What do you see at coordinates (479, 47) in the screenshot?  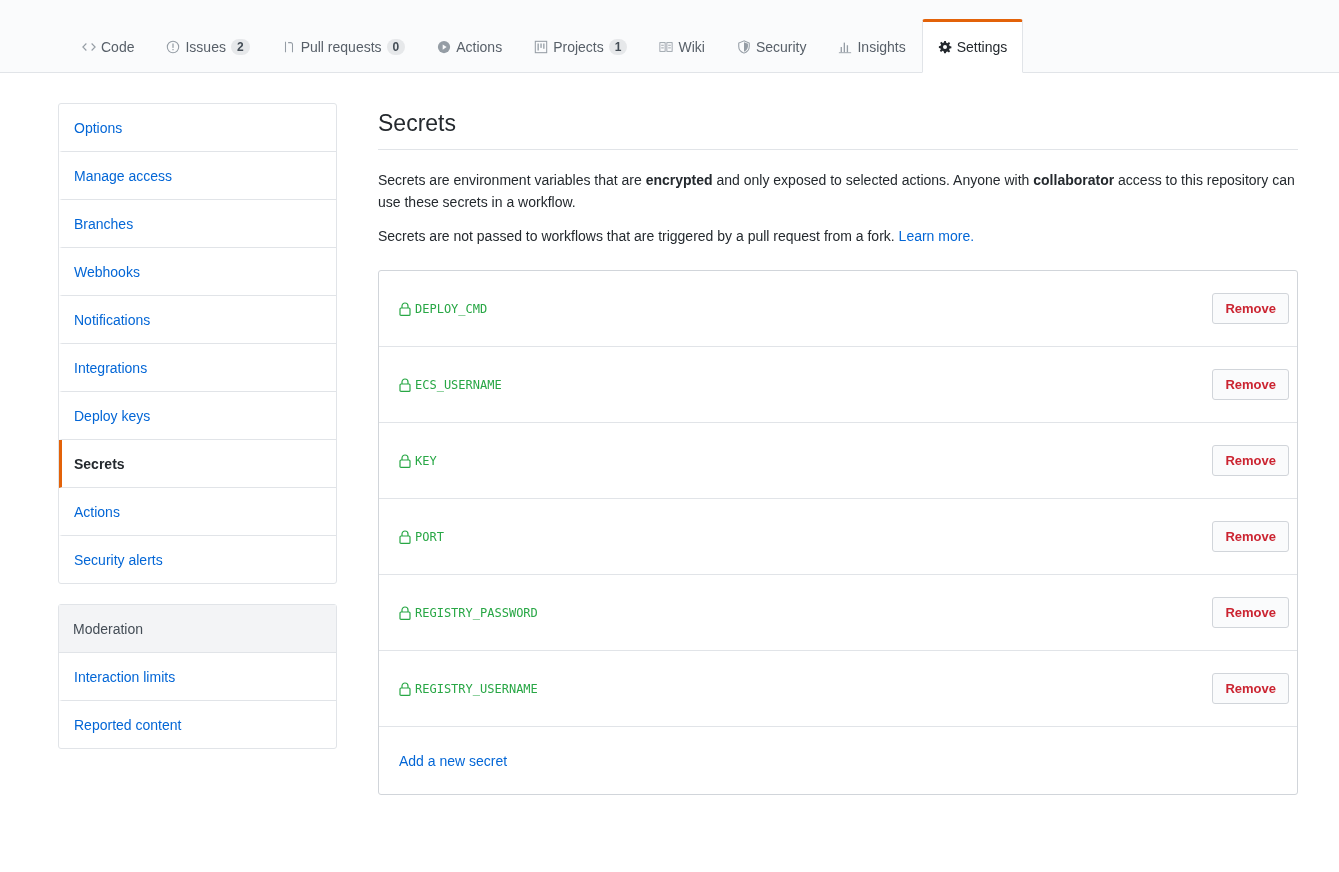 I see `tab-label: Actions` at bounding box center [479, 47].